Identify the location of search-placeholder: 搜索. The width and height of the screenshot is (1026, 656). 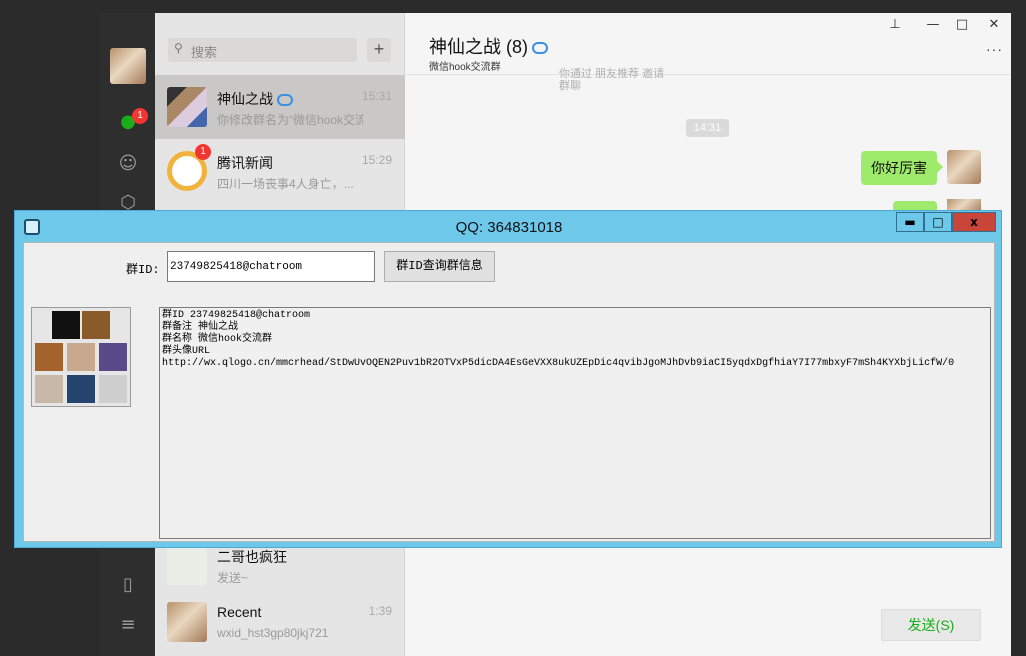
(204, 52).